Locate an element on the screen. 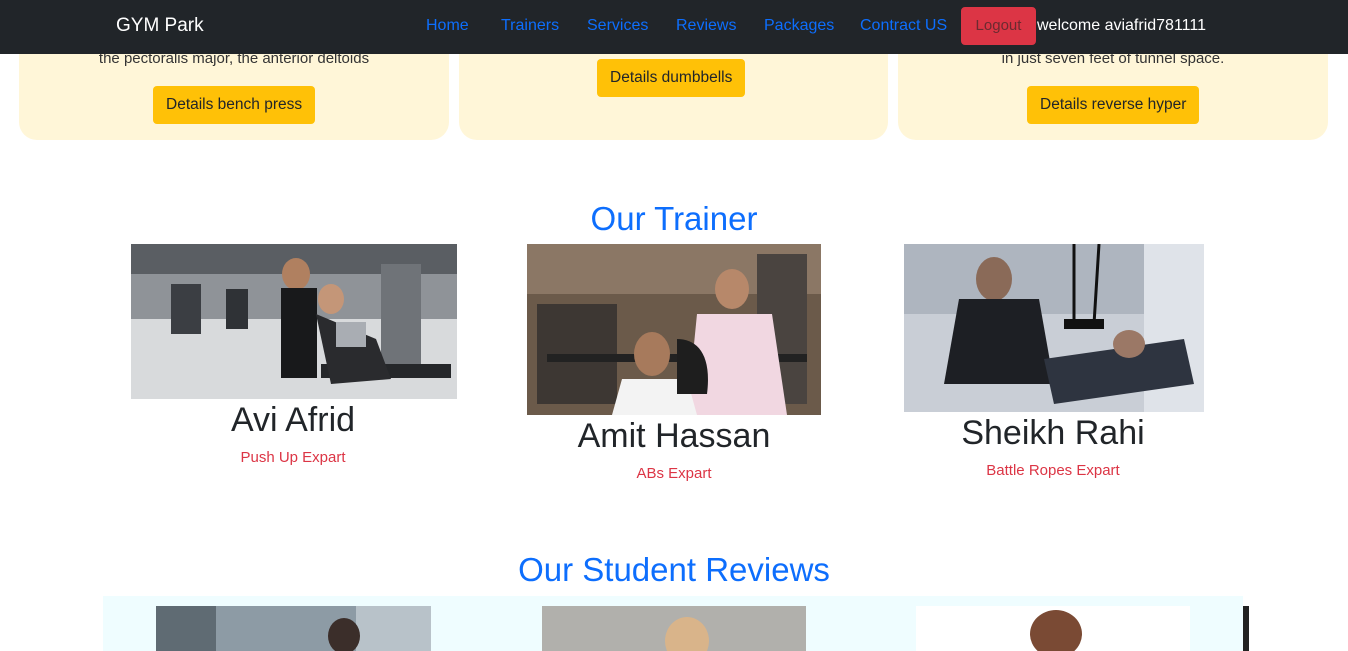 The image size is (1348, 651). trainer-role: Push Up Expart is located at coordinates (293, 457).